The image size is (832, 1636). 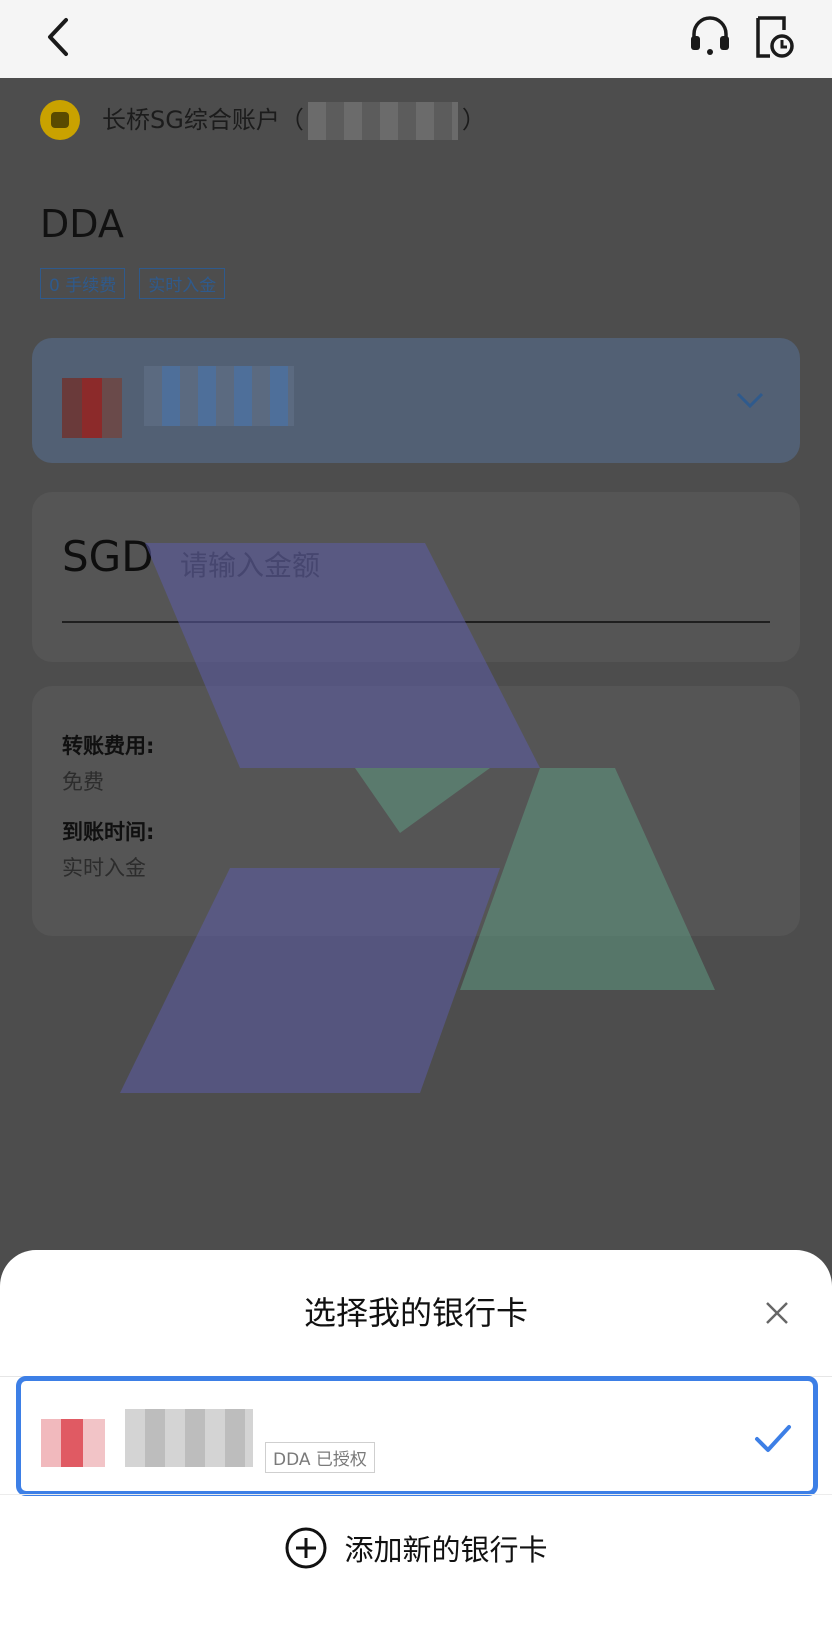 What do you see at coordinates (320, 1457) in the screenshot?
I see `dda-authorized-badge: DDA 已授权` at bounding box center [320, 1457].